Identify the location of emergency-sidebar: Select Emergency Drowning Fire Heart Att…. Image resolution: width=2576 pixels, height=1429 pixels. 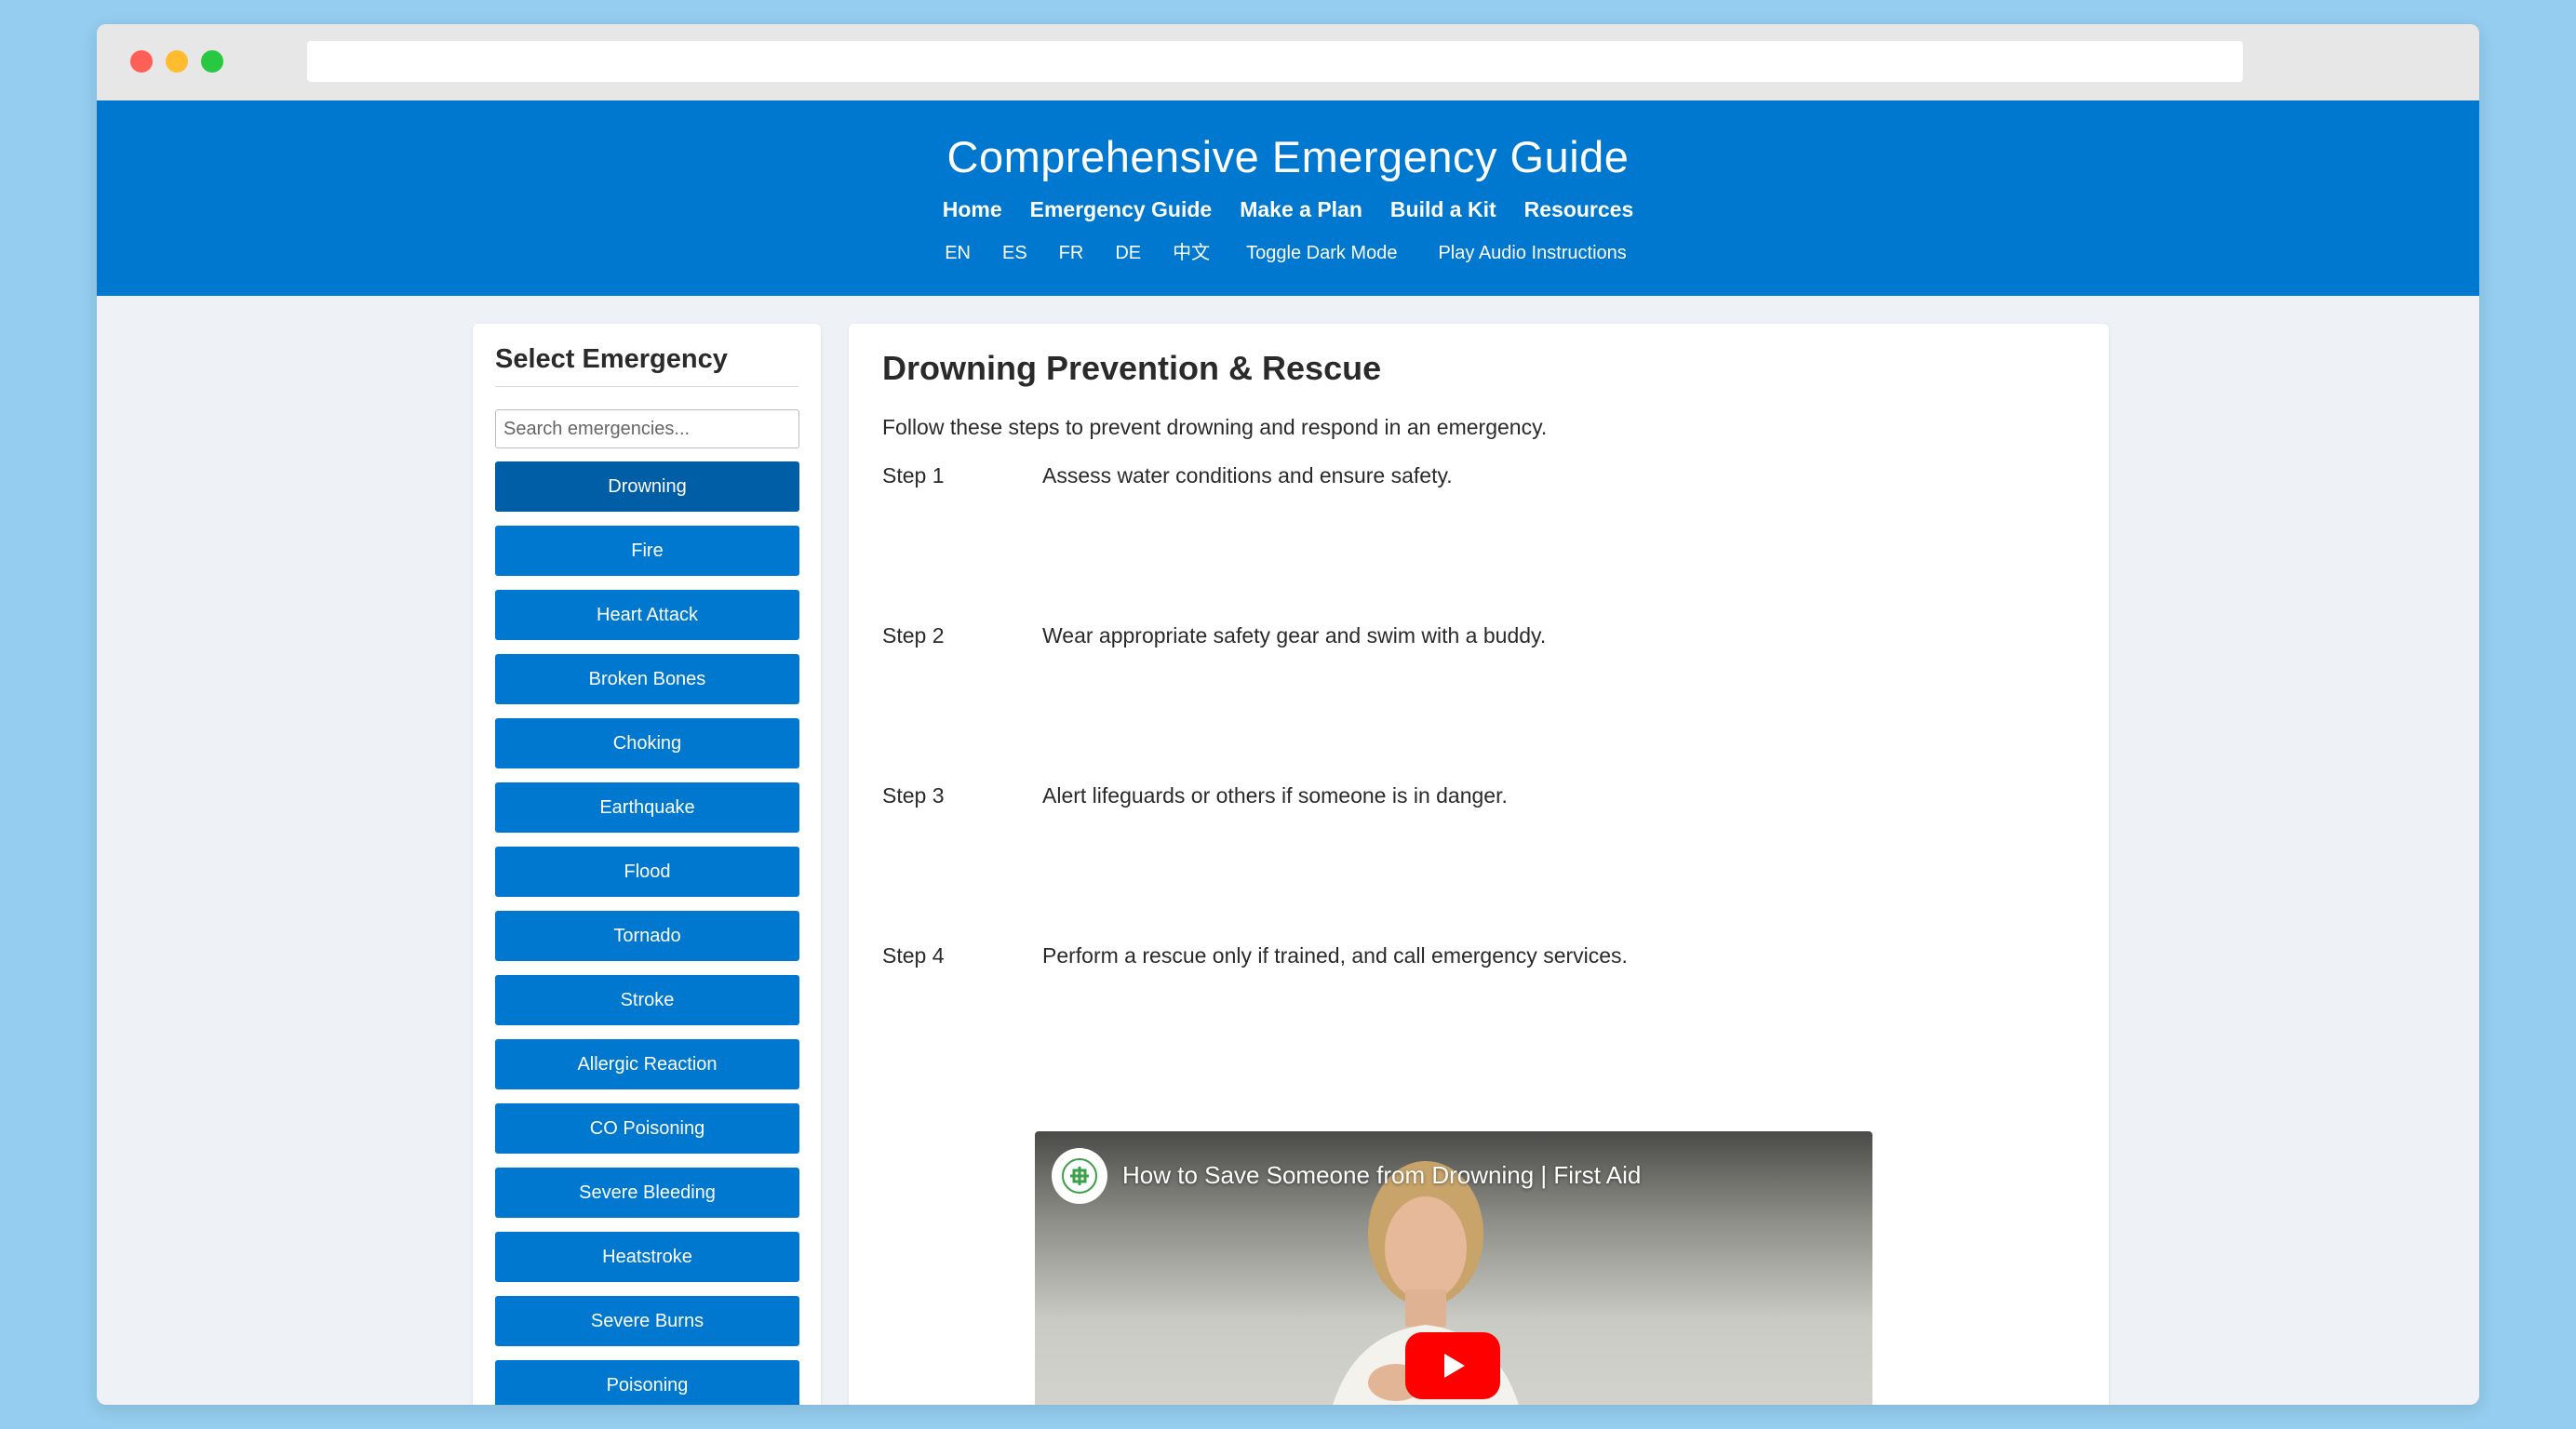
(647, 864).